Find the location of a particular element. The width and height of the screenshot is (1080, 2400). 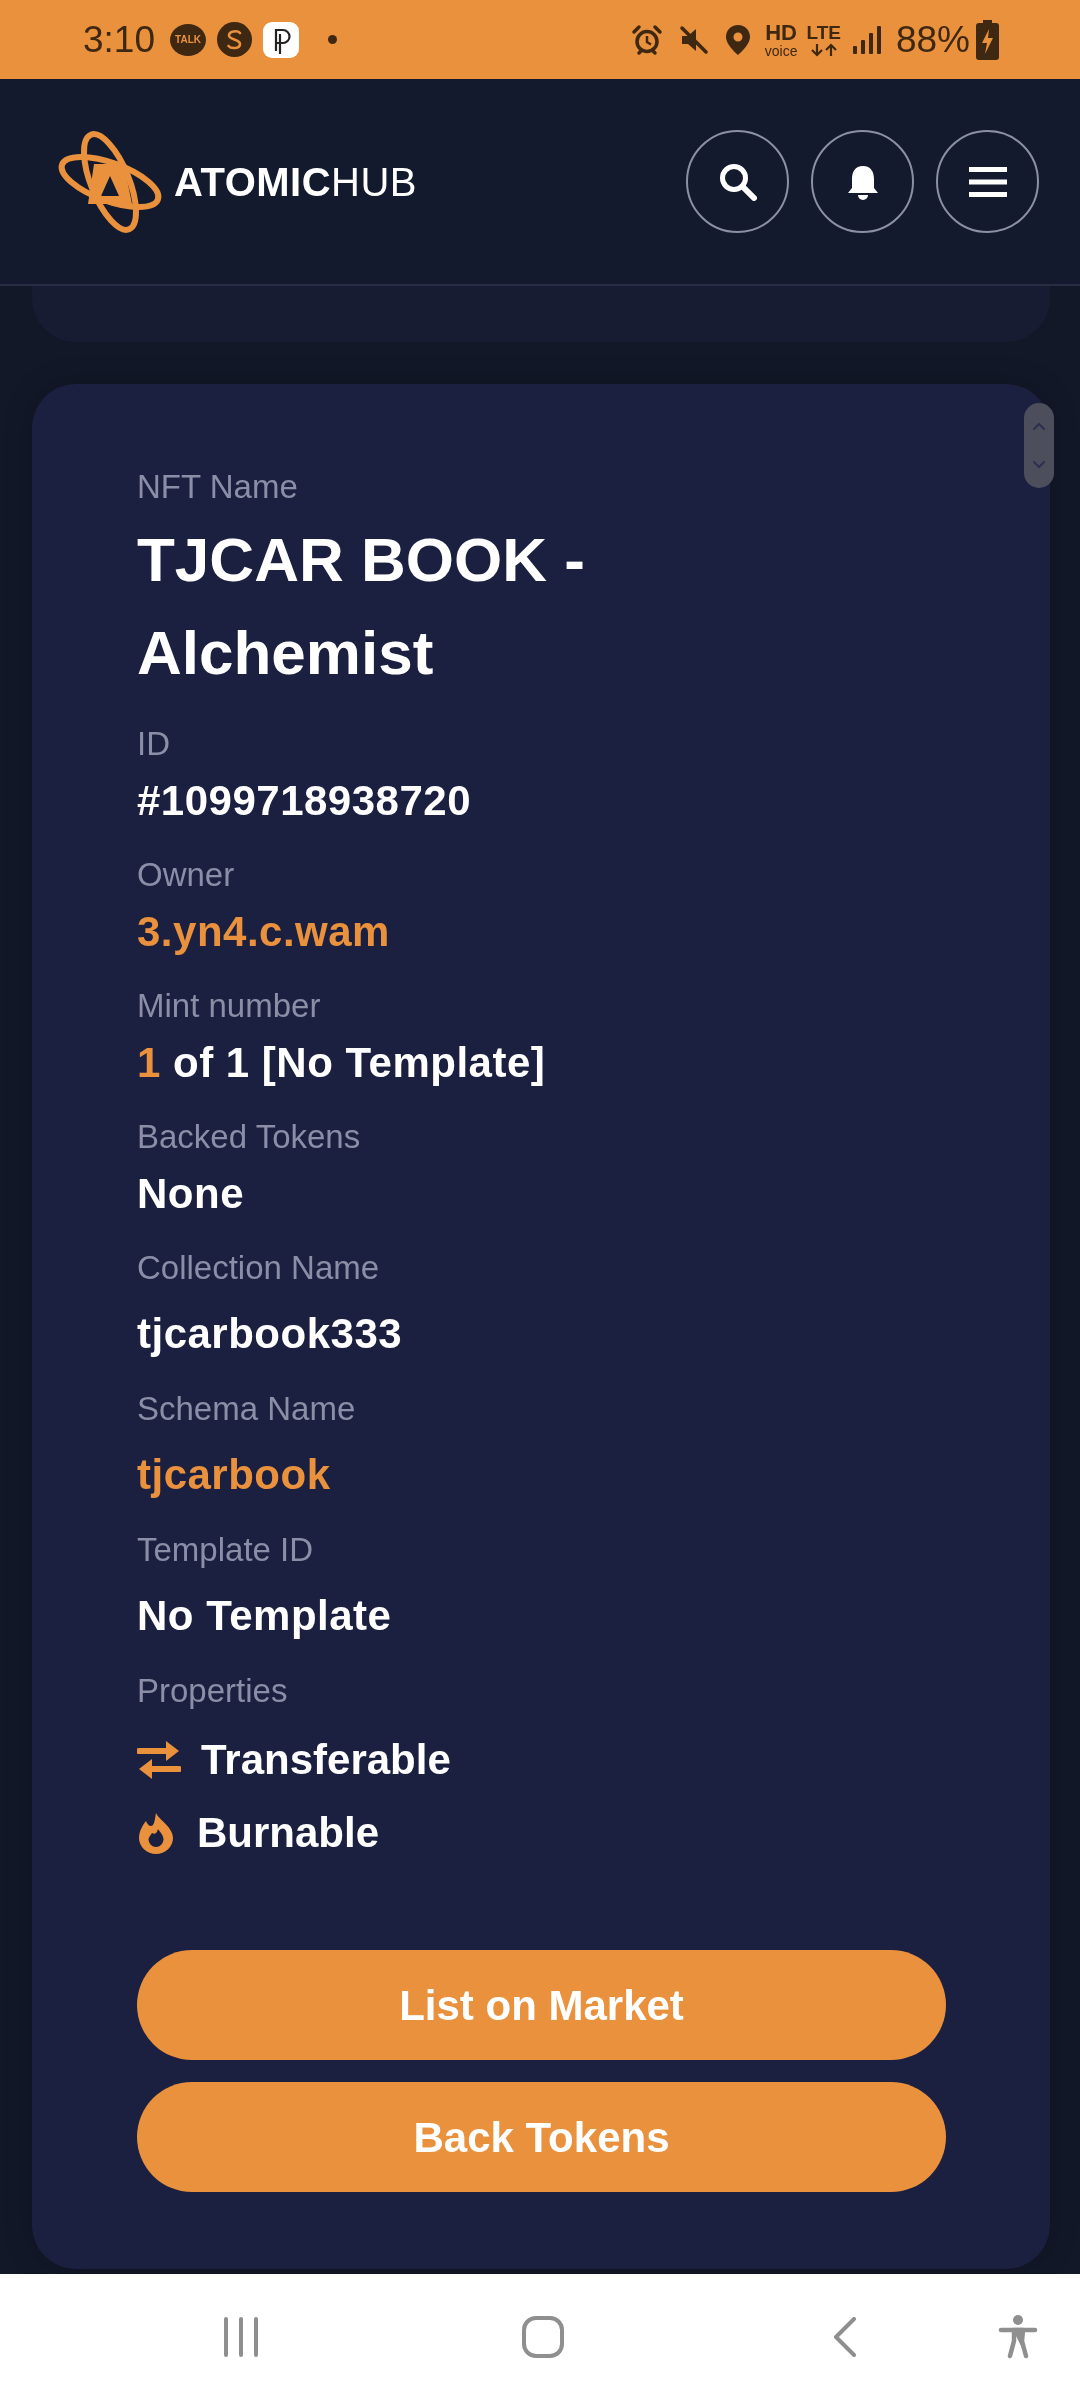

muted-speaker-icon is located at coordinates (693, 39).